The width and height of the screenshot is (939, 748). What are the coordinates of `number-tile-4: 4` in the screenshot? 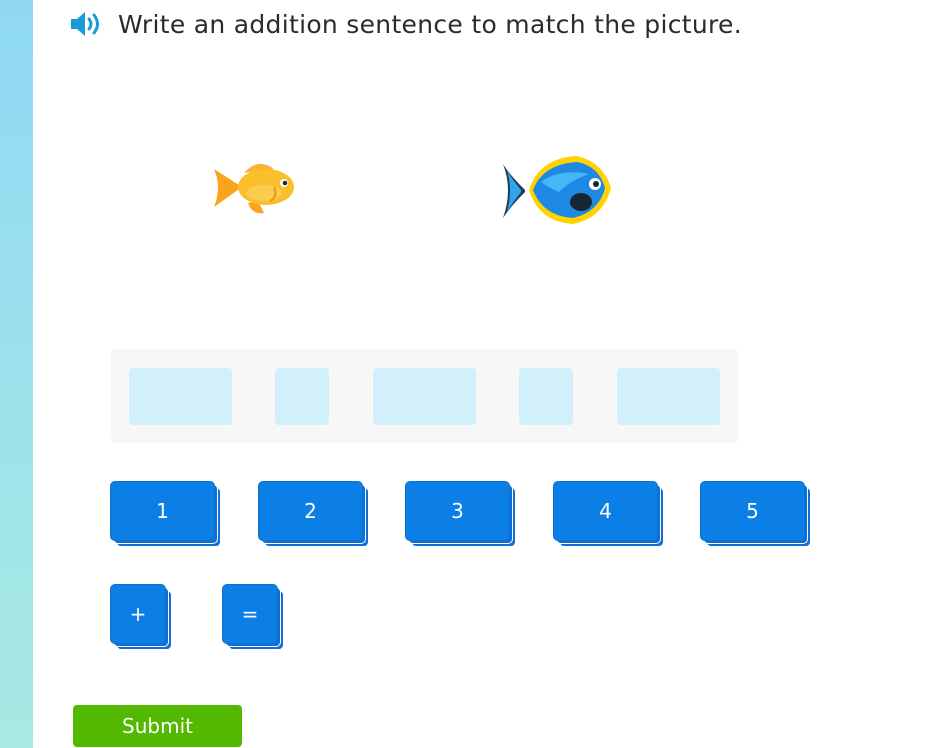 It's located at (608, 514).